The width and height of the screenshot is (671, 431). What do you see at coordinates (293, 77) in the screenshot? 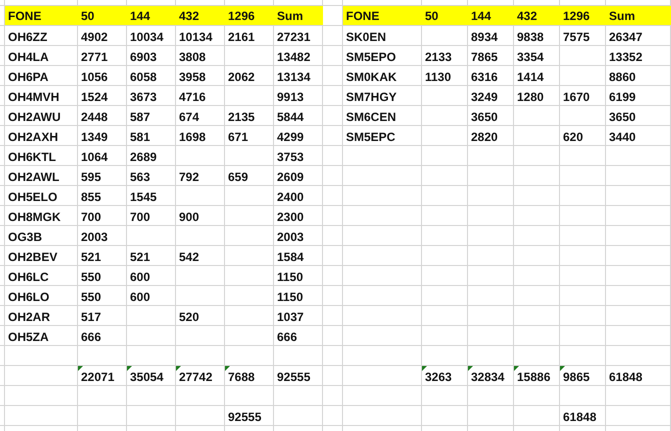
I see `table-cell: 13134` at bounding box center [293, 77].